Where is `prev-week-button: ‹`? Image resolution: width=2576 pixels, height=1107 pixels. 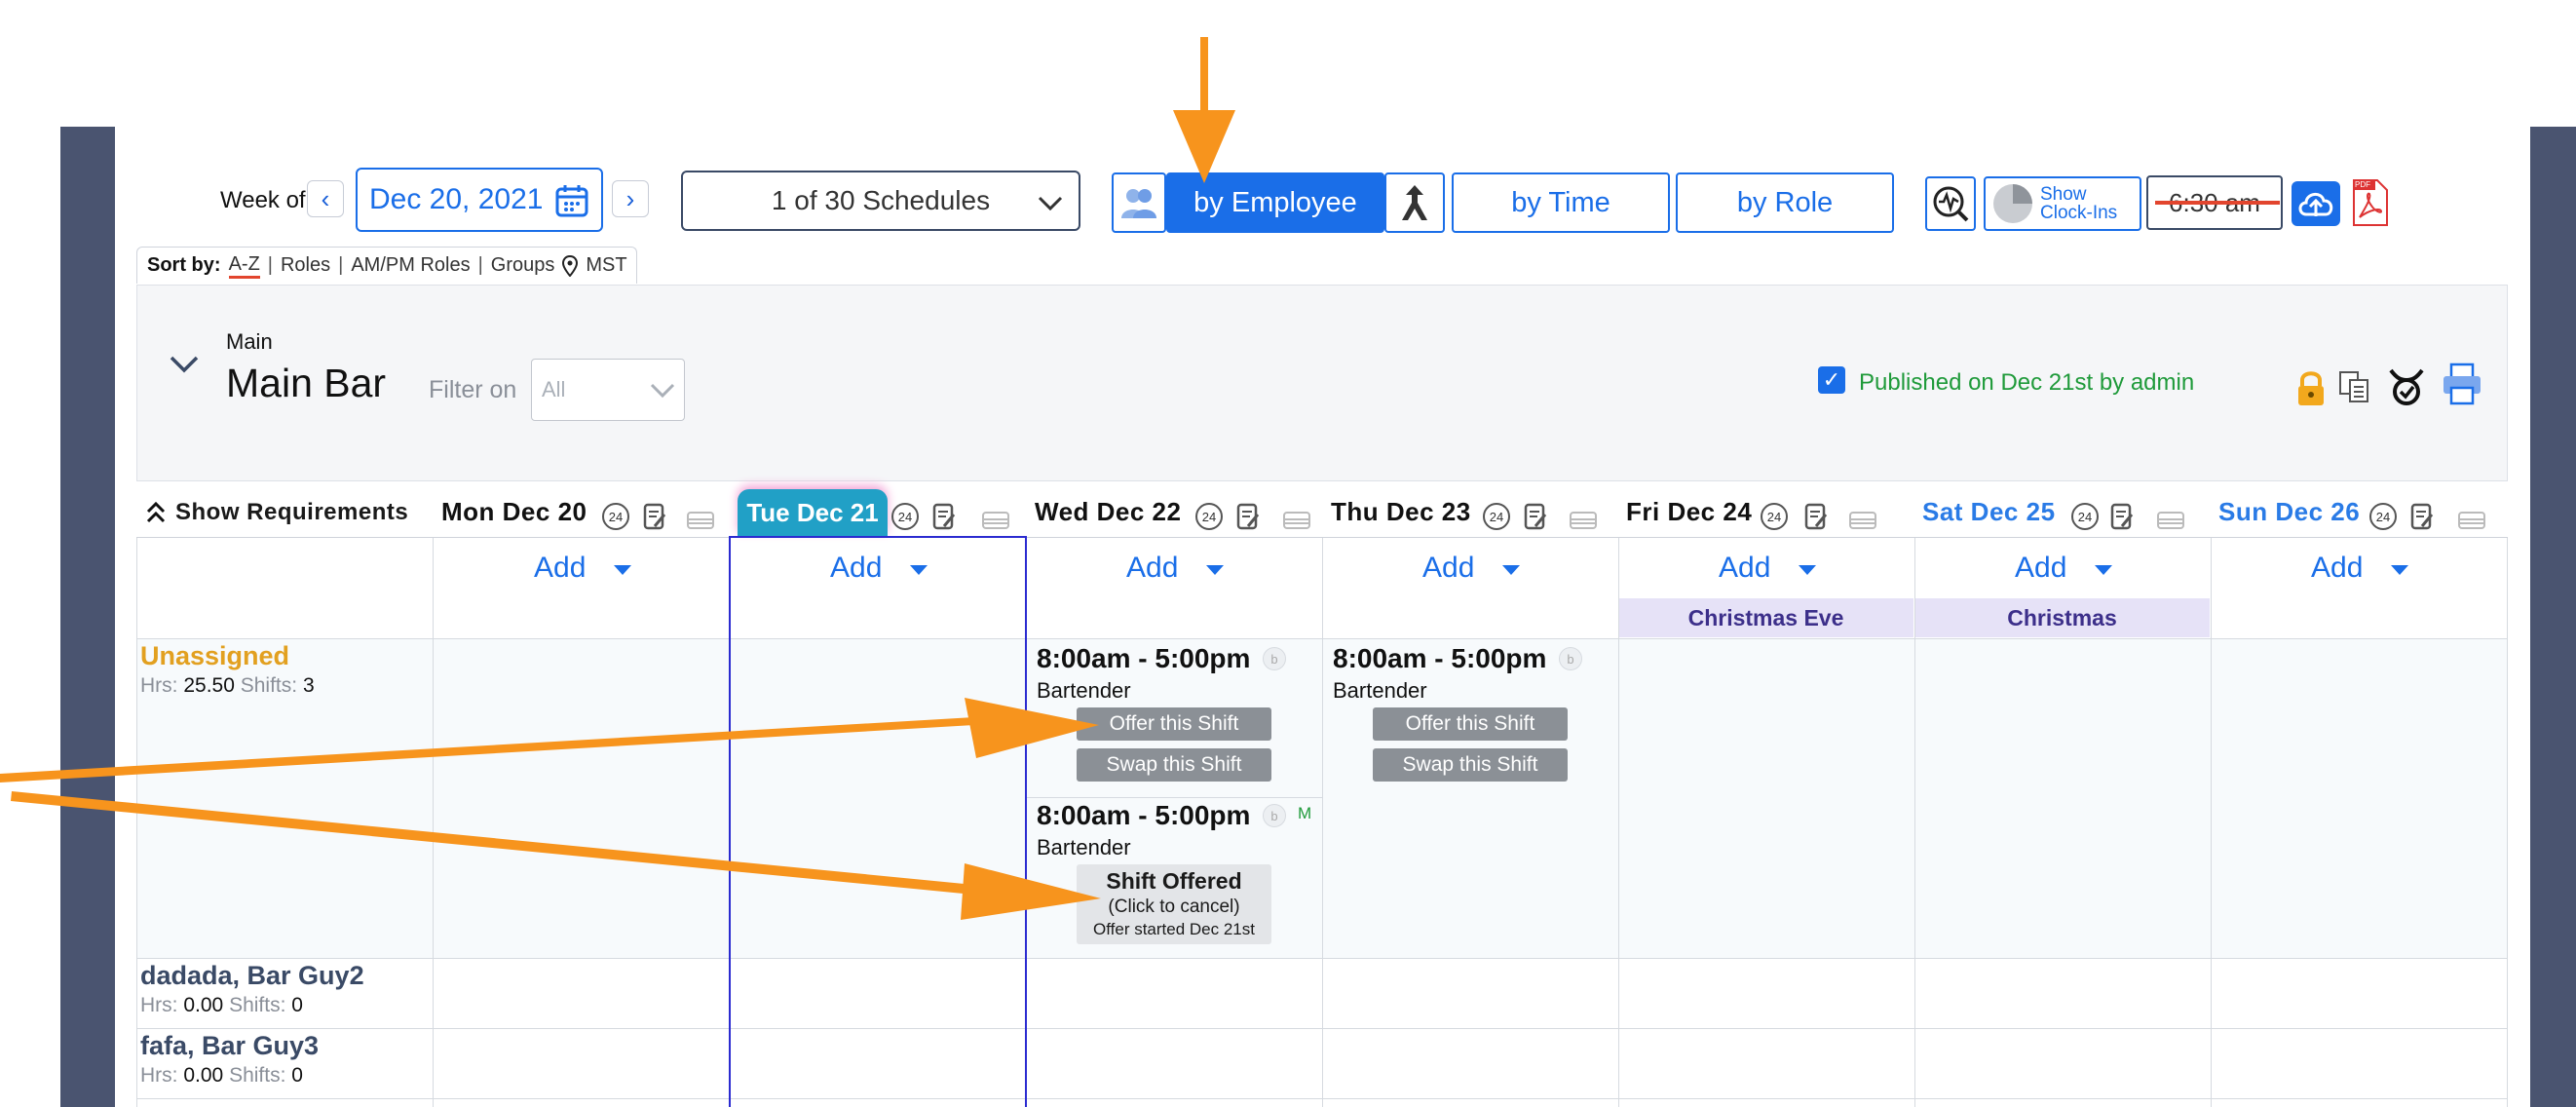 prev-week-button: ‹ is located at coordinates (325, 199).